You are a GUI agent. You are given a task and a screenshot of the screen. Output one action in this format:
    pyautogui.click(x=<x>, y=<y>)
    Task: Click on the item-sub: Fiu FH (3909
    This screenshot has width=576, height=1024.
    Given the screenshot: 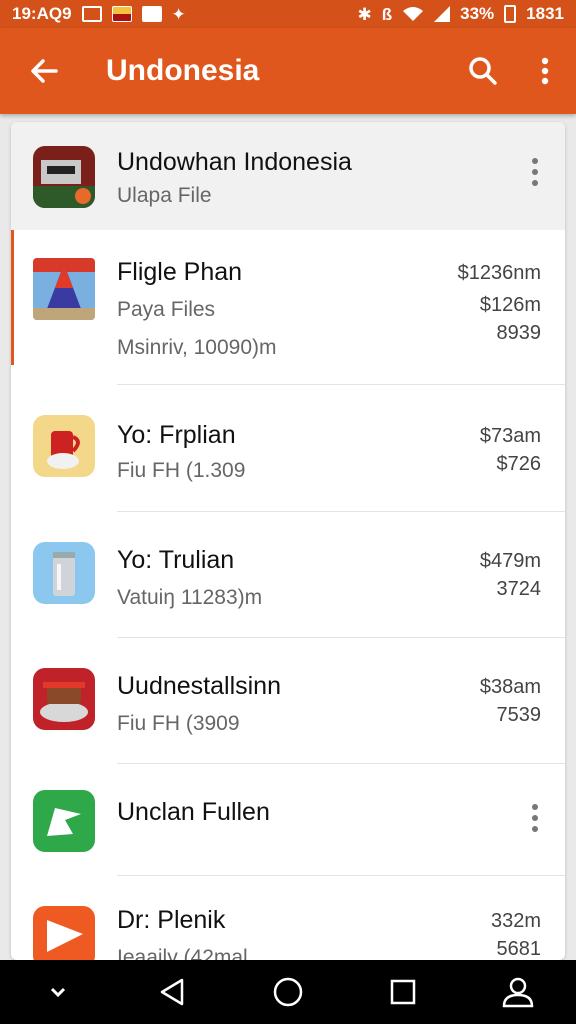 What is the action you would take?
    pyautogui.click(x=178, y=723)
    